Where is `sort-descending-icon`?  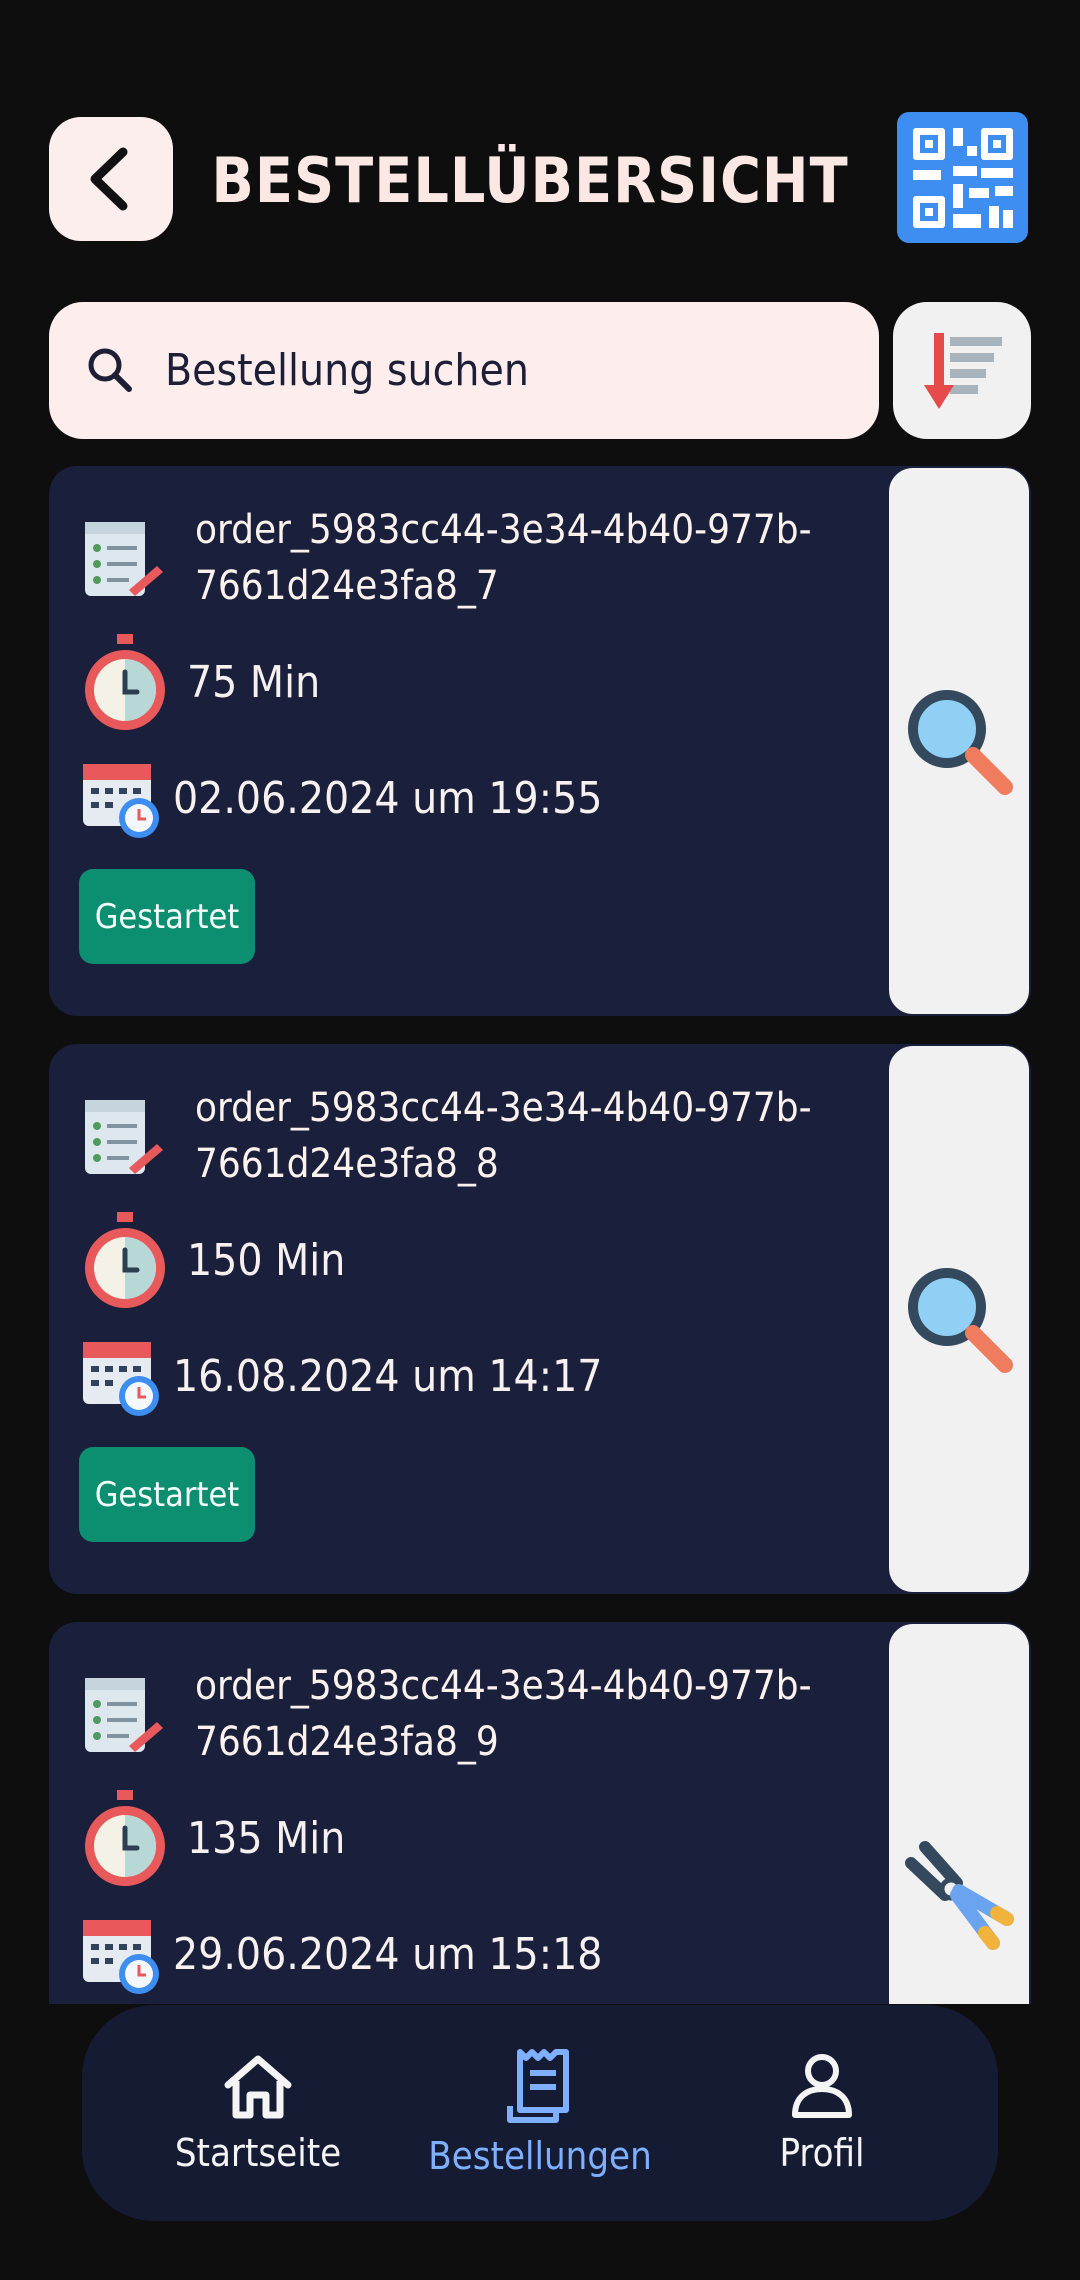
sort-descending-icon is located at coordinates (963, 370).